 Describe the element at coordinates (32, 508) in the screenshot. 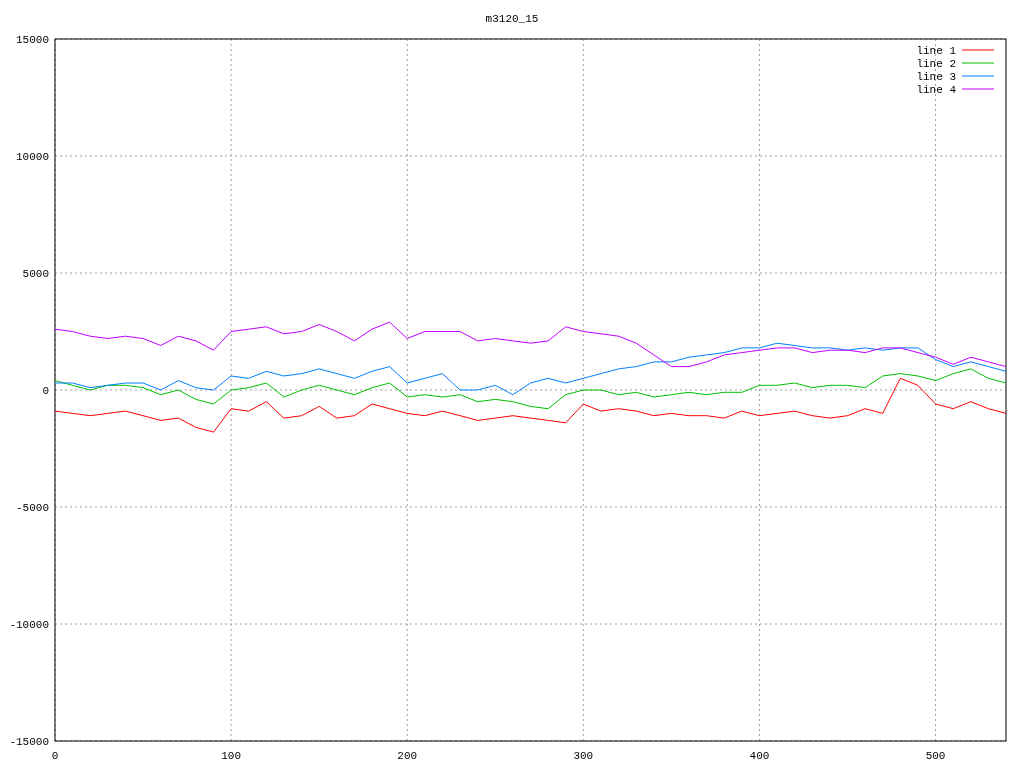

I see `y-tick-label: -5000` at that location.